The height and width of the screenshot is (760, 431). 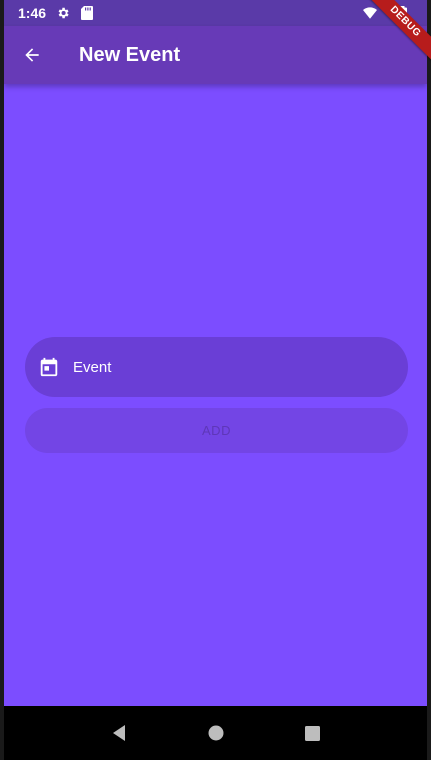 I want to click on wifi-icon, so click(x=370, y=13).